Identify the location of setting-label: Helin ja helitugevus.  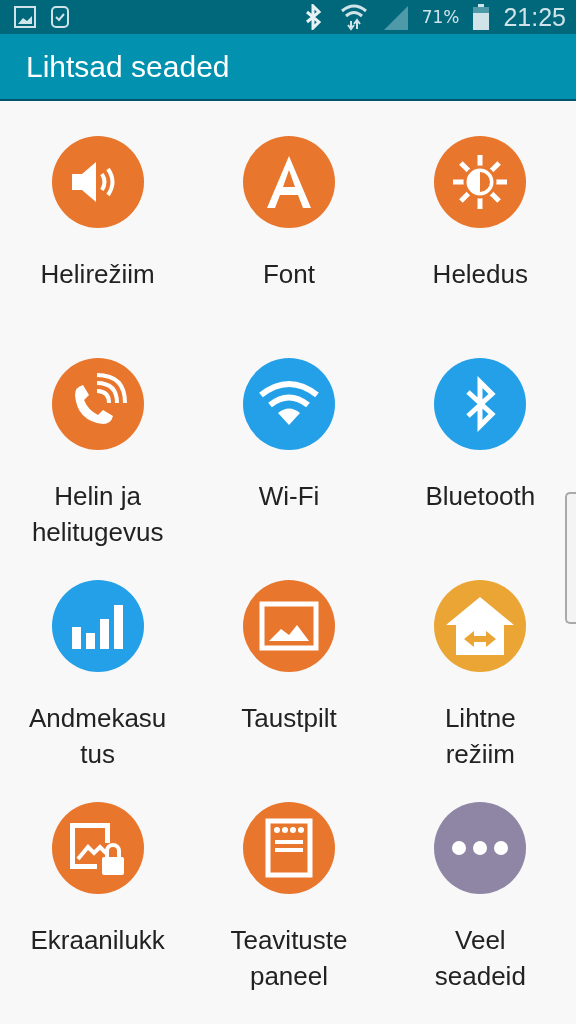
(97, 514).